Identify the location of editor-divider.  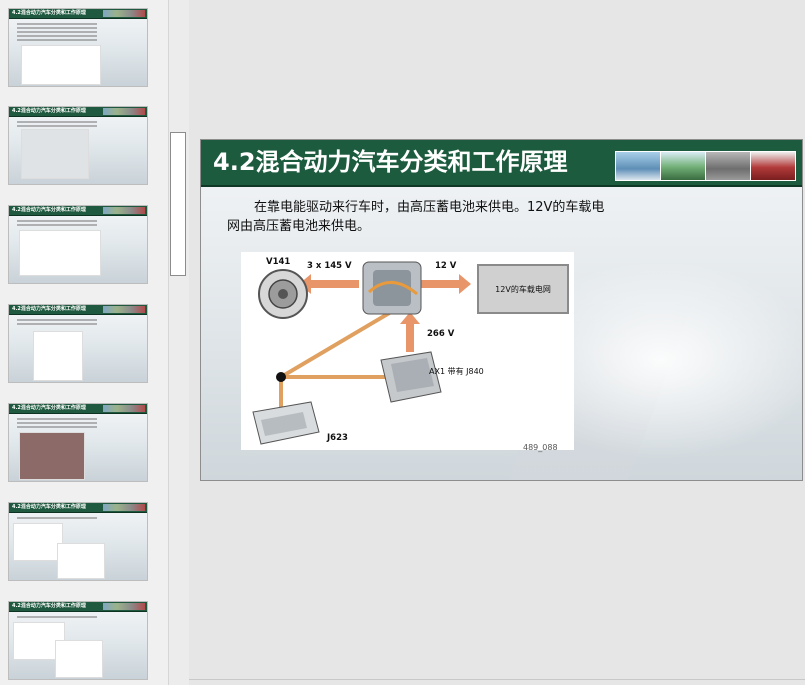
(497, 679).